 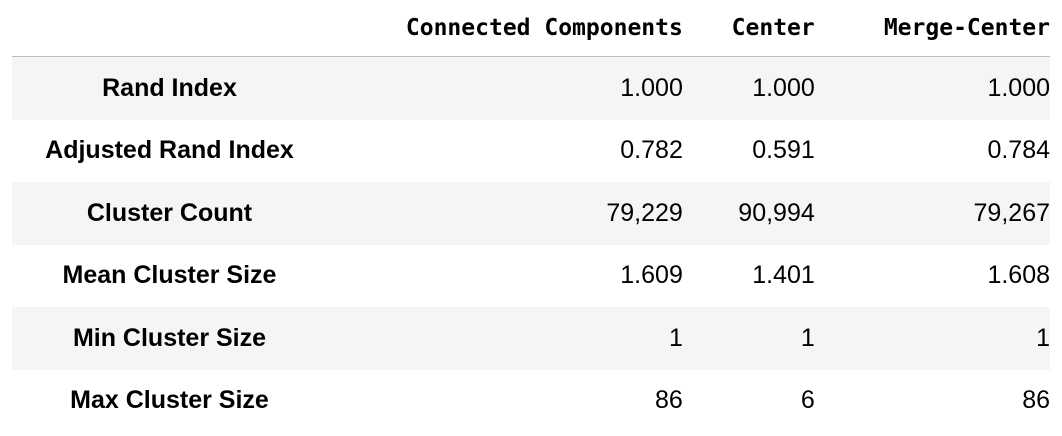 I want to click on table-cell: 0.591, so click(x=783, y=150).